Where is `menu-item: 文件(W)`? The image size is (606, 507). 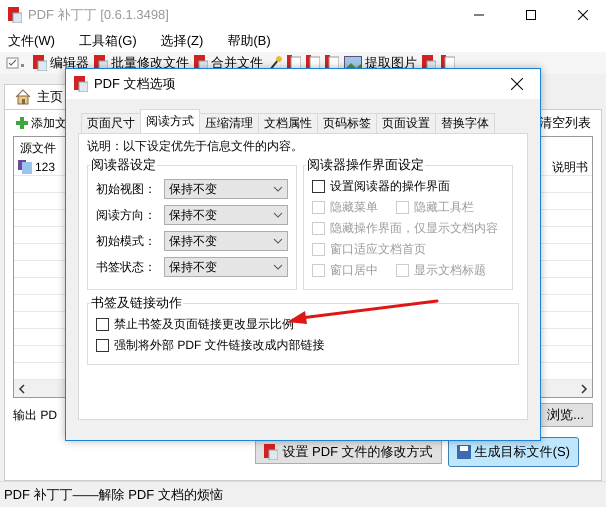
menu-item: 文件(W) is located at coordinates (31, 41).